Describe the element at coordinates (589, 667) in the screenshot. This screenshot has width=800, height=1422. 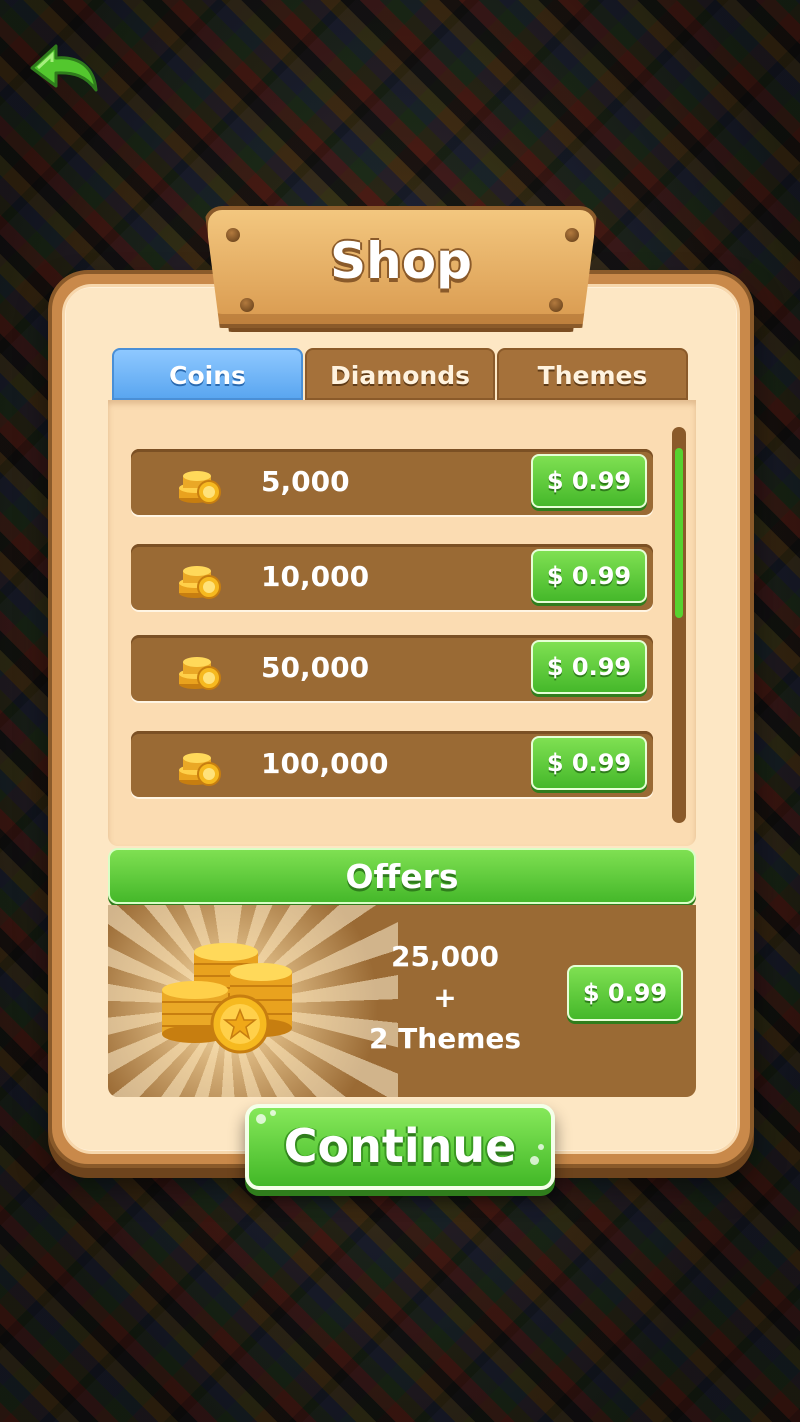
I see `buy-50000-coins-button: $ 0.99` at that location.